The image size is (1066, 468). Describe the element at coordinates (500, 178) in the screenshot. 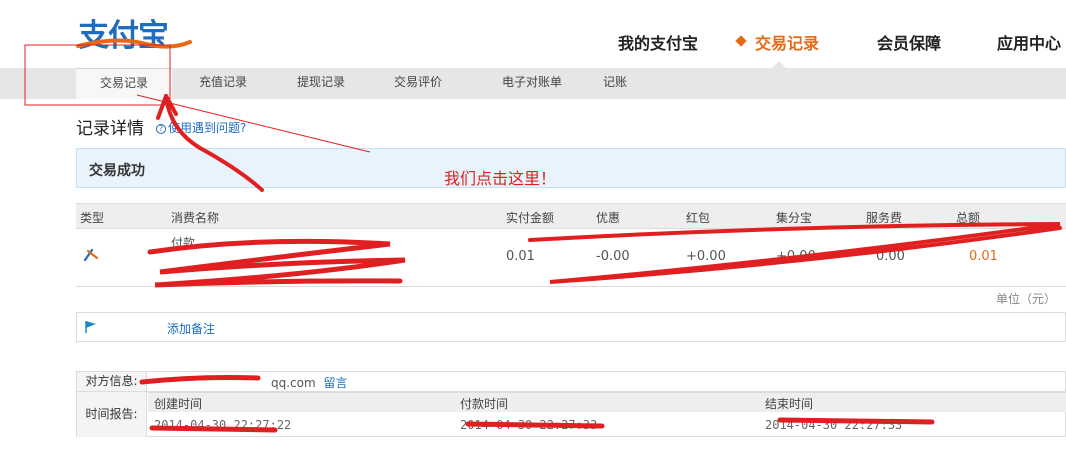

I see `annotation-text: 我们点击这里！` at that location.